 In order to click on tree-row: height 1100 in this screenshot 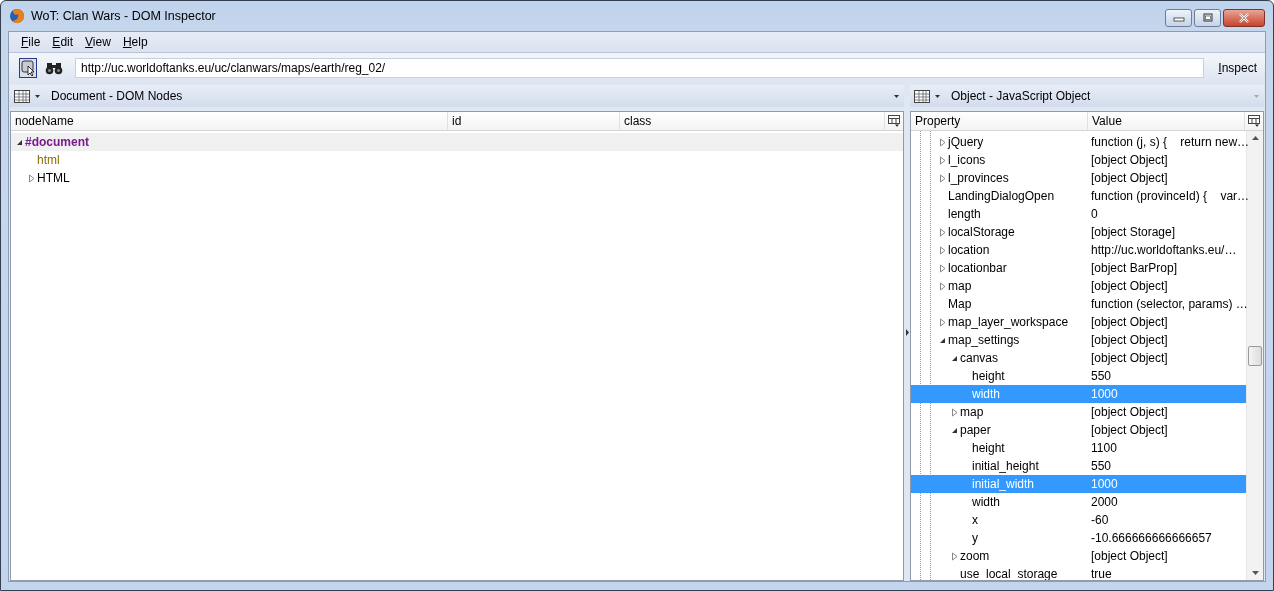, I will do `click(1078, 448)`.